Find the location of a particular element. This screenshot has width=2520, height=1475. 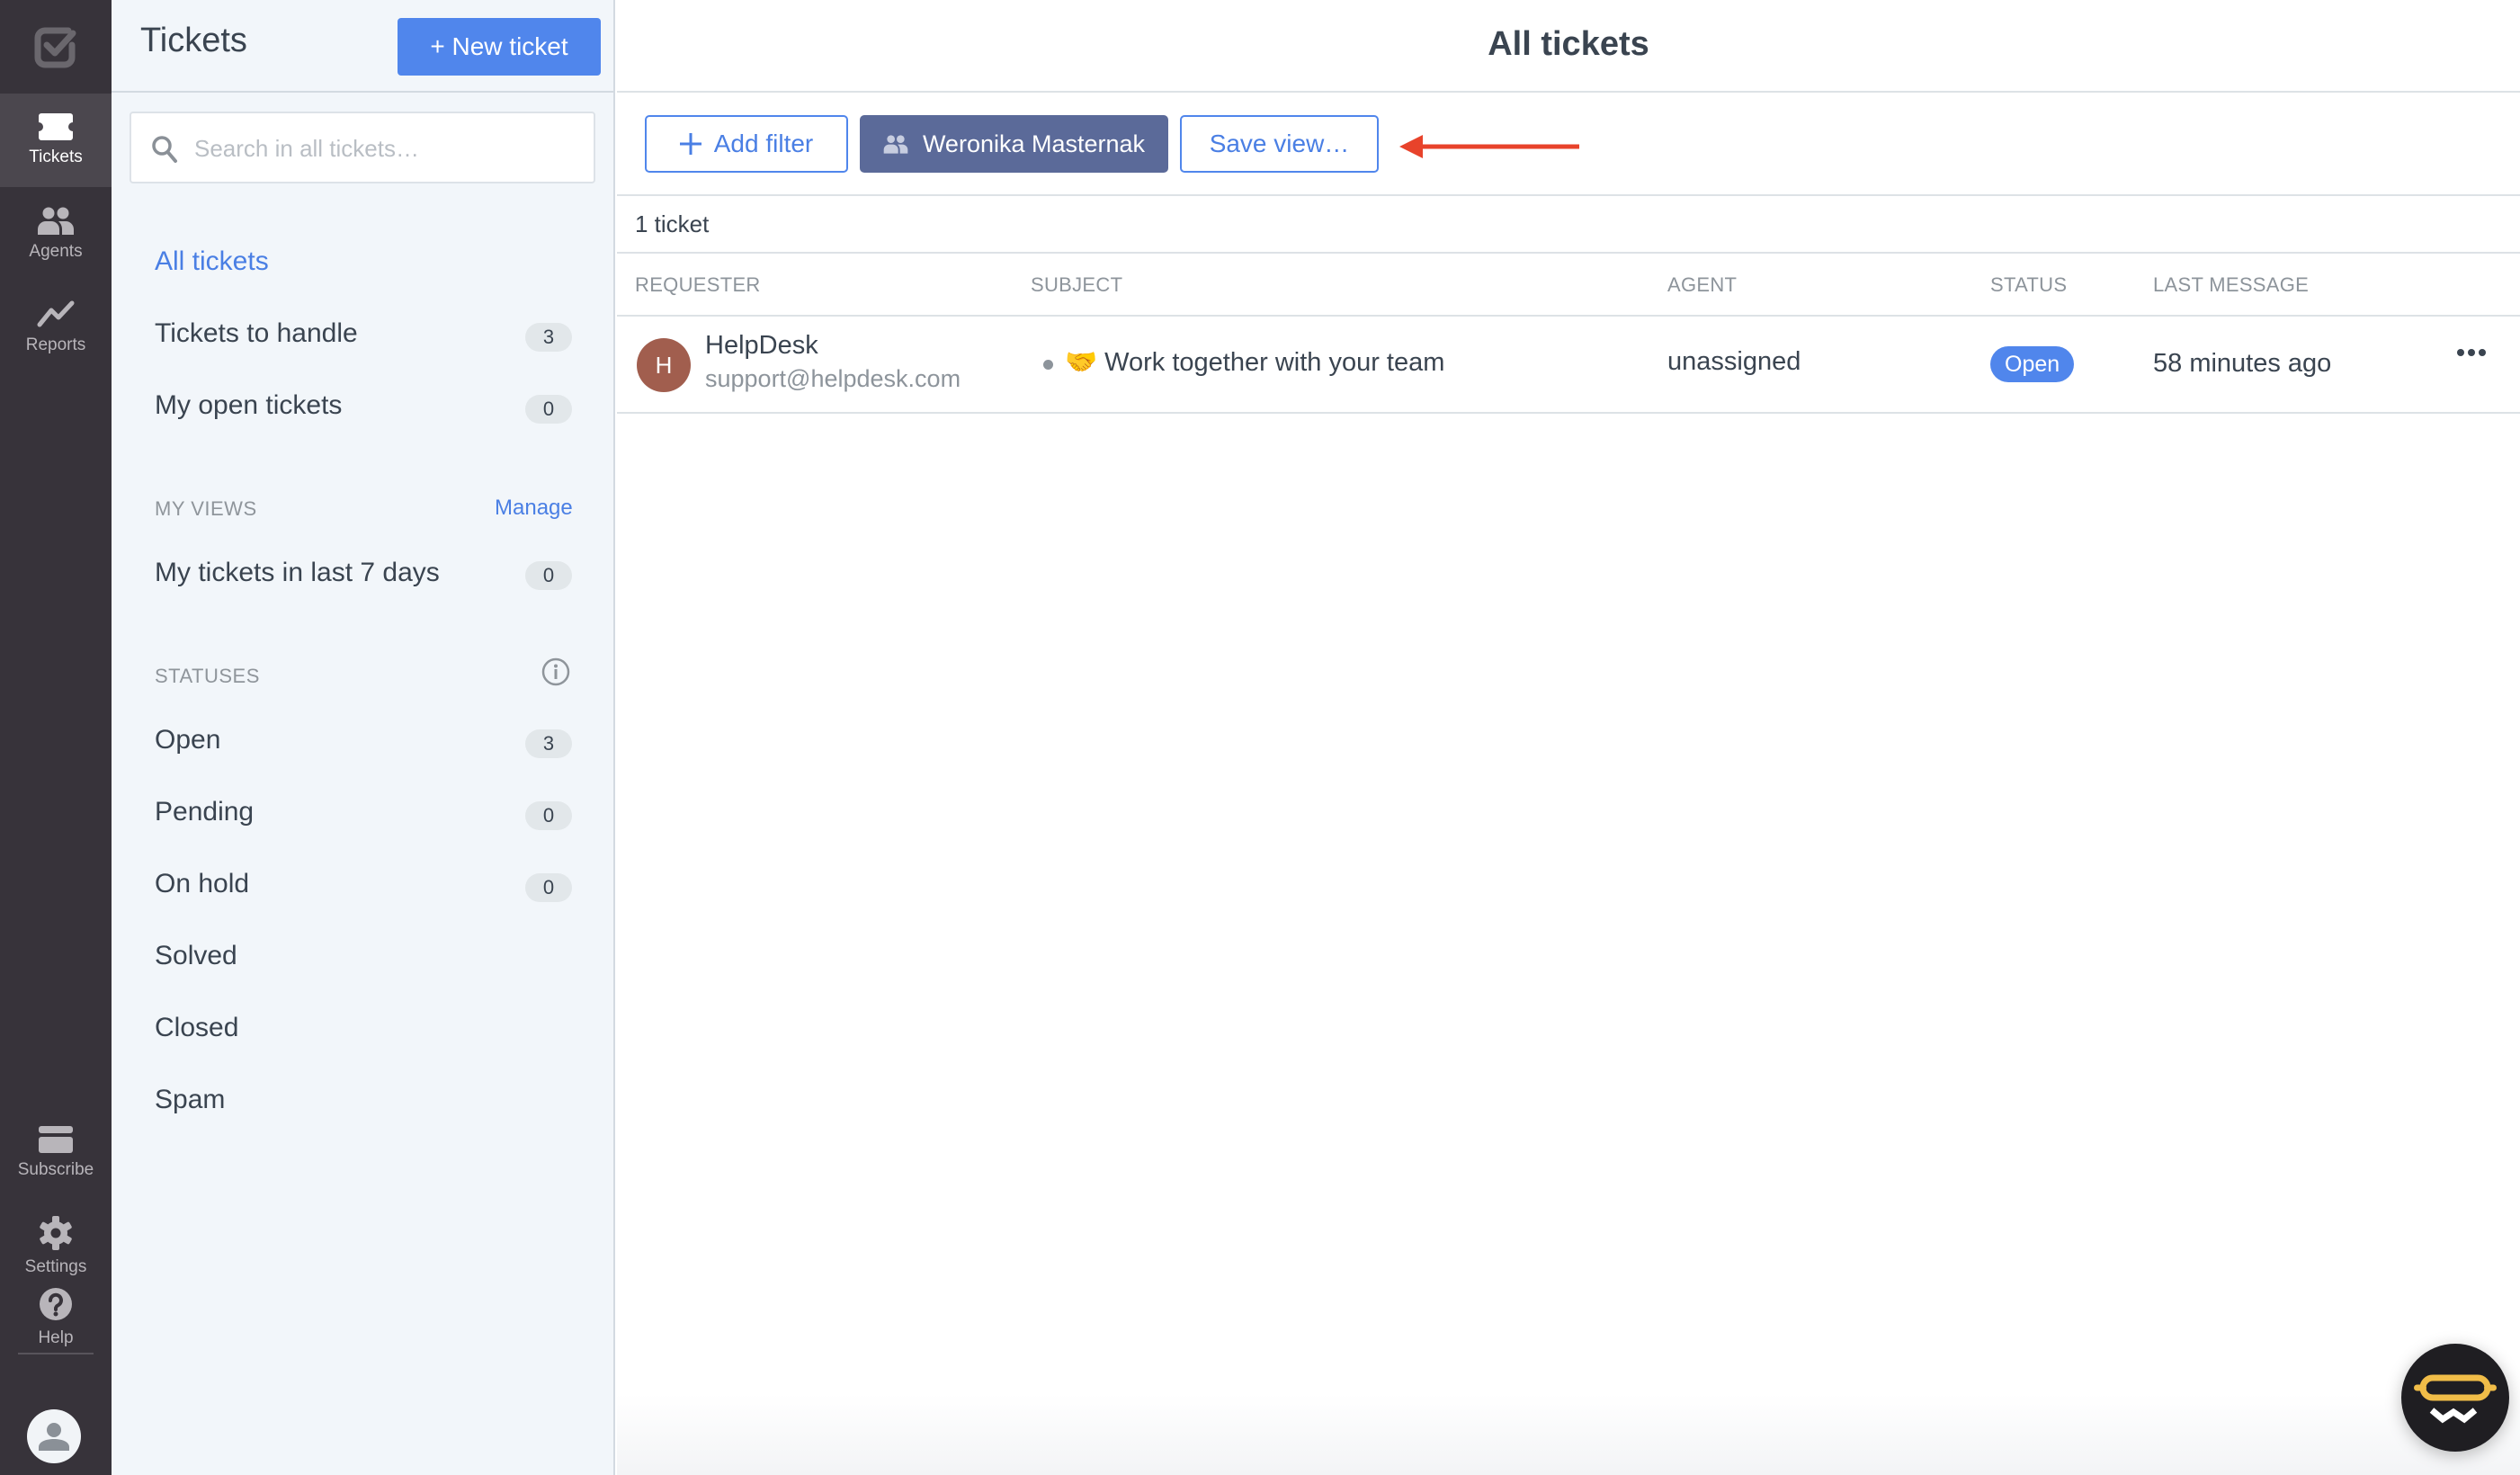

rail-item-subscribe: Subscribe is located at coordinates (56, 1153).